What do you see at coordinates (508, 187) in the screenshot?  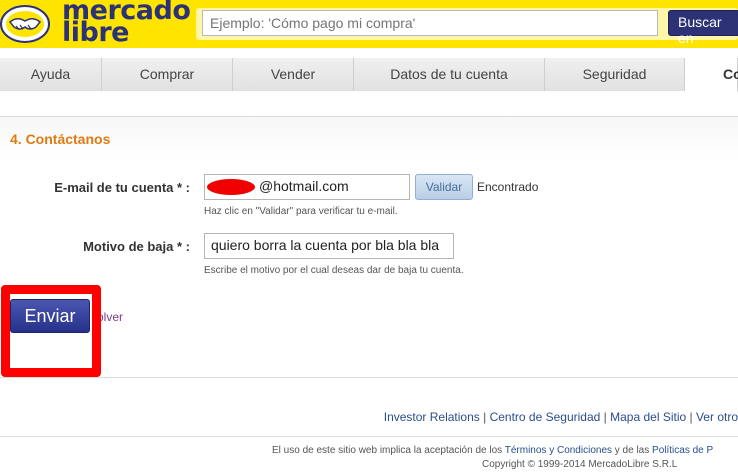 I see `validation-status: Encontrado` at bounding box center [508, 187].